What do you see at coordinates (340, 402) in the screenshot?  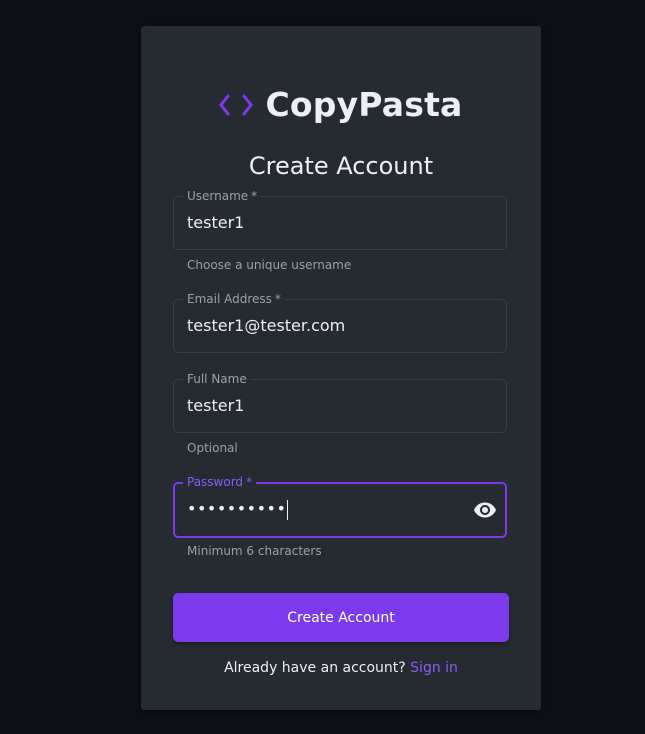 I see `full-name-field: Full Name tester1` at bounding box center [340, 402].